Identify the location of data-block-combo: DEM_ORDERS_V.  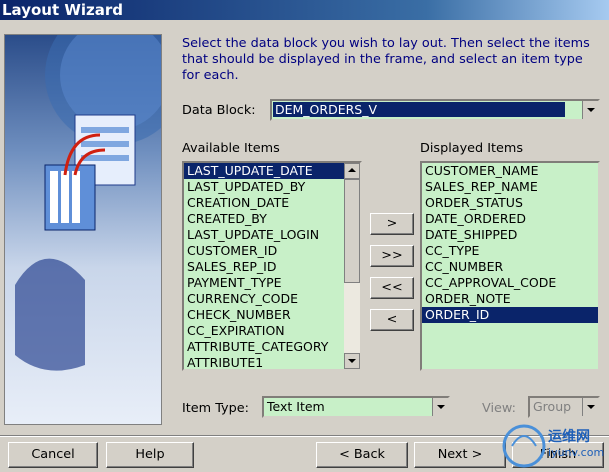
(435, 110).